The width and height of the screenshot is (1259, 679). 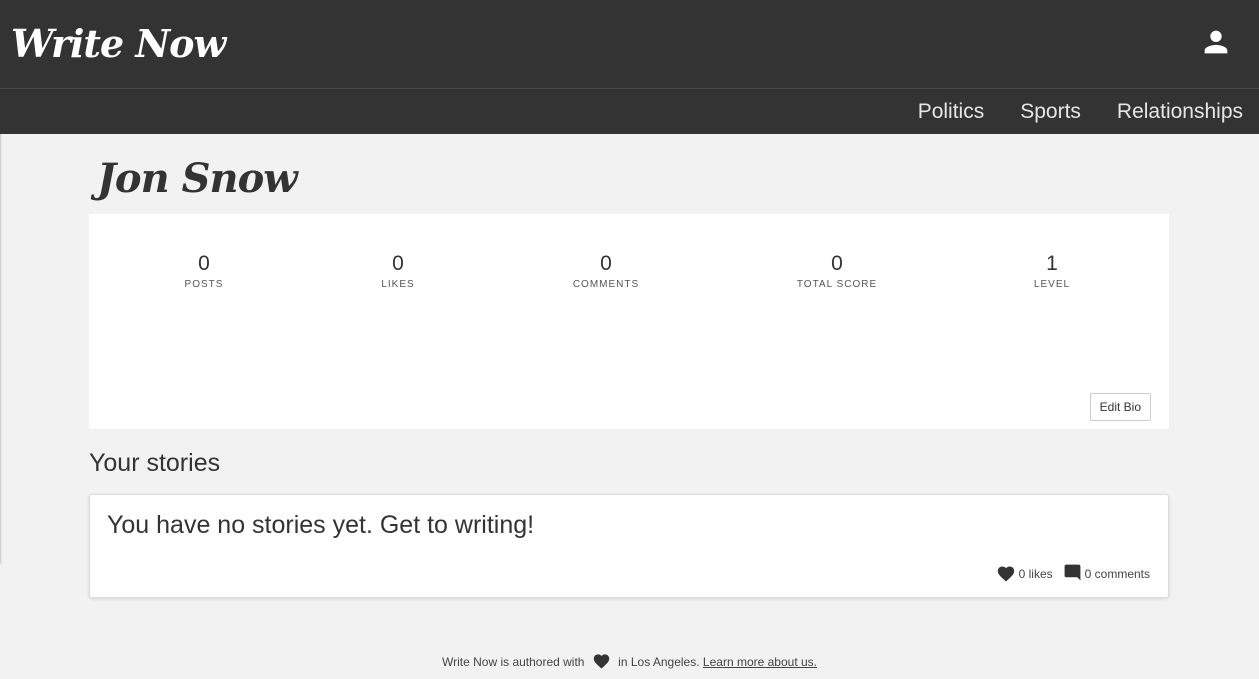 I want to click on category-nav-list: Politics Sports Relationships, so click(x=1062, y=111).